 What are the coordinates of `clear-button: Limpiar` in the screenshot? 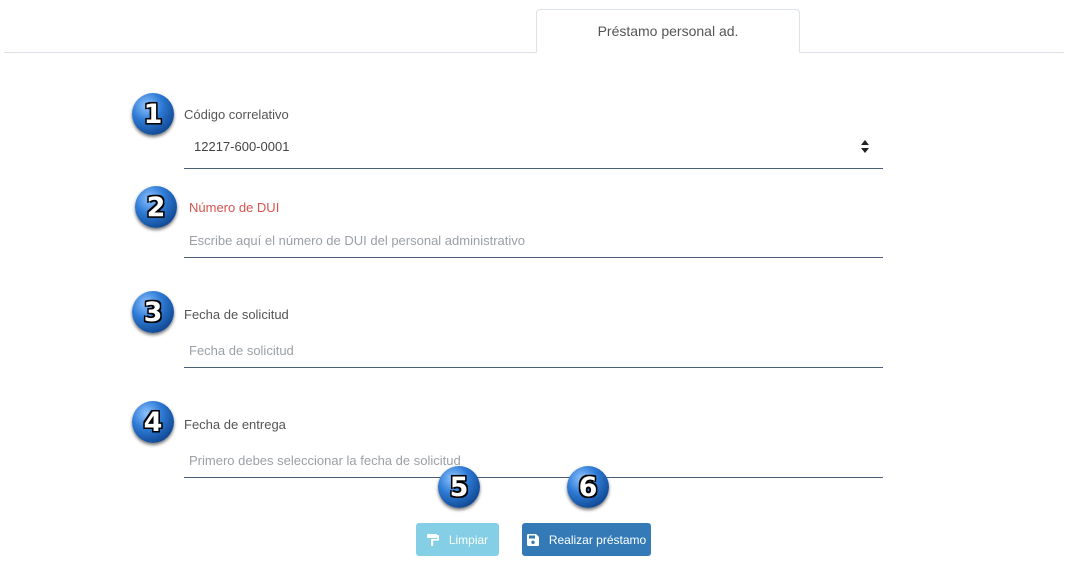 It's located at (457, 539).